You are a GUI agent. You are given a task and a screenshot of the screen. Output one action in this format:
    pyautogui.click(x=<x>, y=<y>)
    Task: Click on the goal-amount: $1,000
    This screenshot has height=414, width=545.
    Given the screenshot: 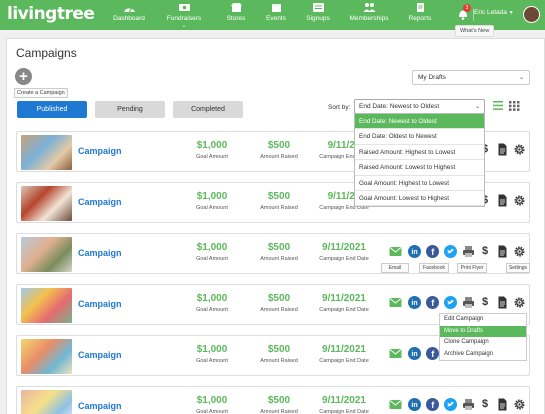 What is the action you would take?
    pyautogui.click(x=212, y=298)
    